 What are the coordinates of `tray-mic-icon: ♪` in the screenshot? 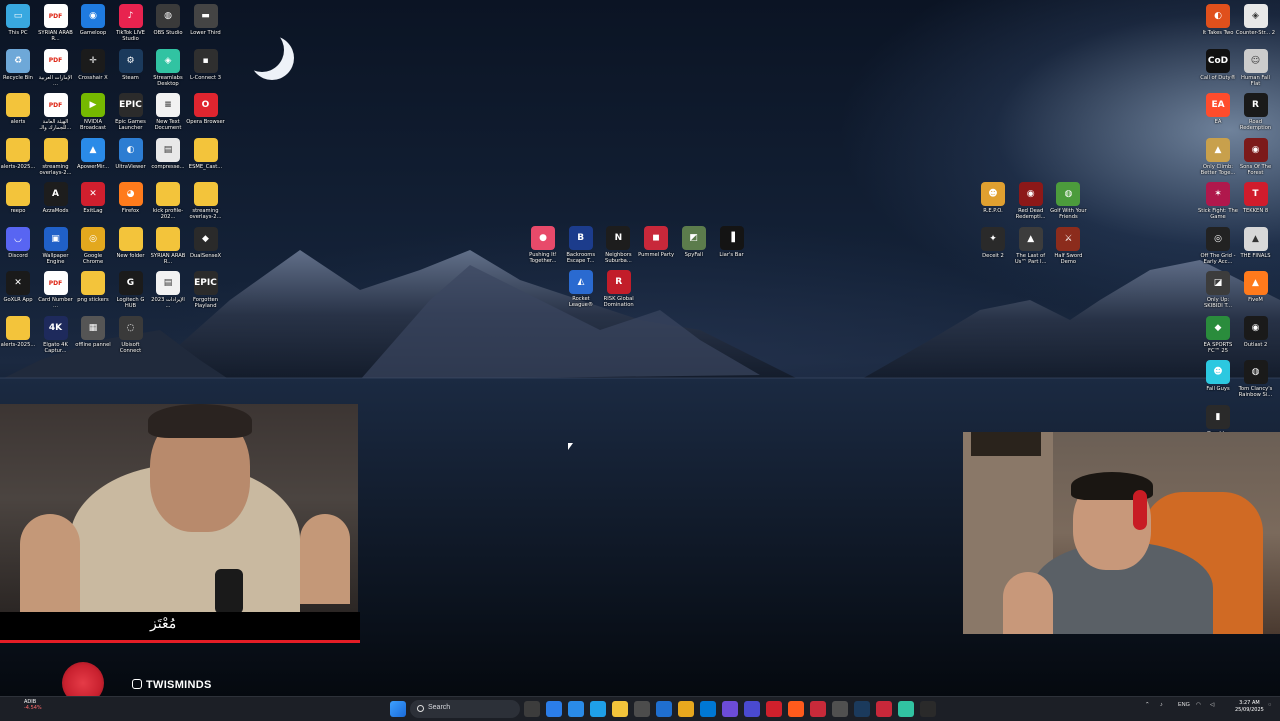 It's located at (1161, 705).